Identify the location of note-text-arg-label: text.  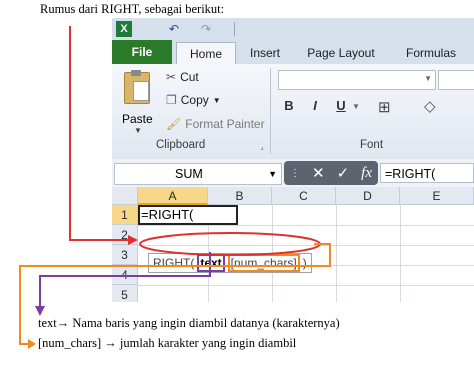
(47, 323).